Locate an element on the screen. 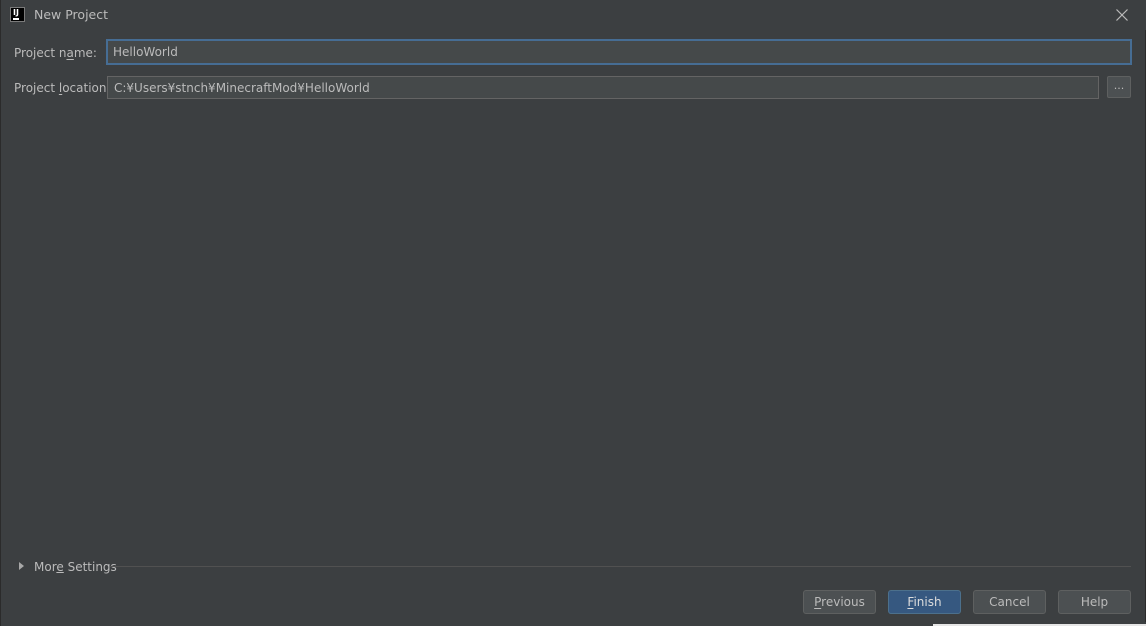 The image size is (1146, 626). project-name-label-pre: Project n is located at coordinates (40, 53).